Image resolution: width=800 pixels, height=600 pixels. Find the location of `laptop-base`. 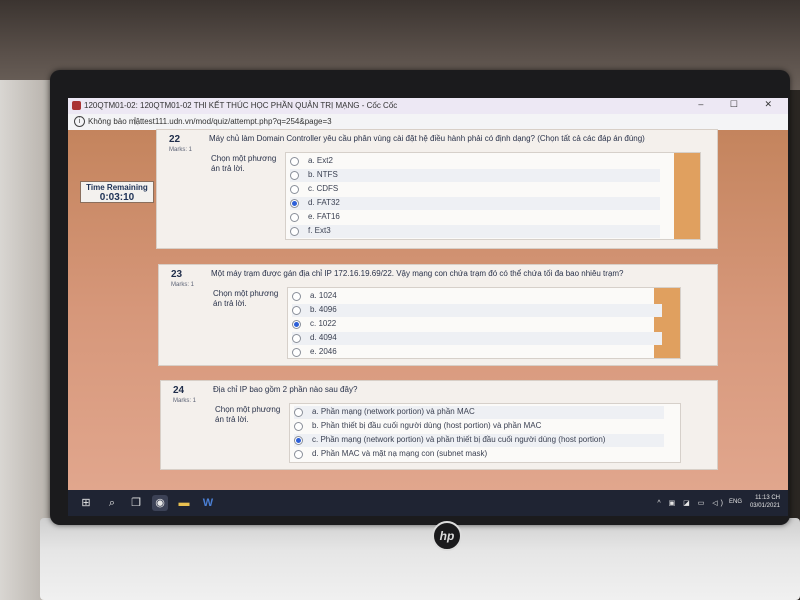

laptop-base is located at coordinates (420, 559).